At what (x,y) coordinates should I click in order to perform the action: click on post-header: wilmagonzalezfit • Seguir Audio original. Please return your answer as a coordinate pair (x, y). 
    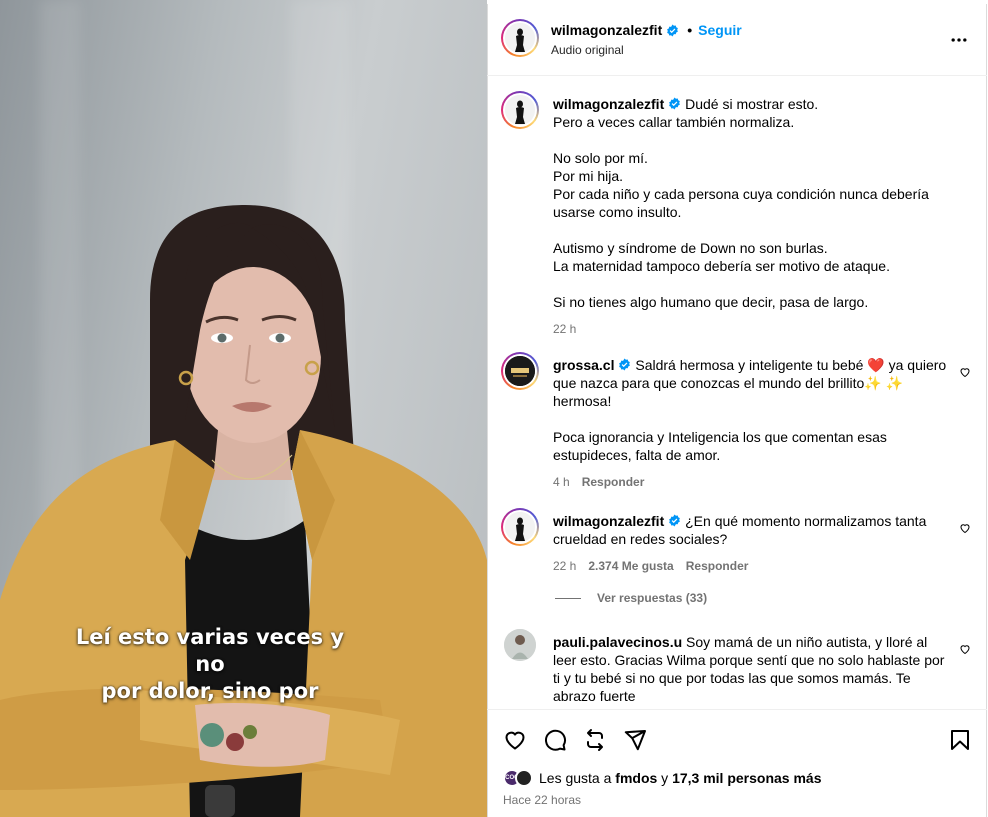
    Looking at the image, I should click on (737, 40).